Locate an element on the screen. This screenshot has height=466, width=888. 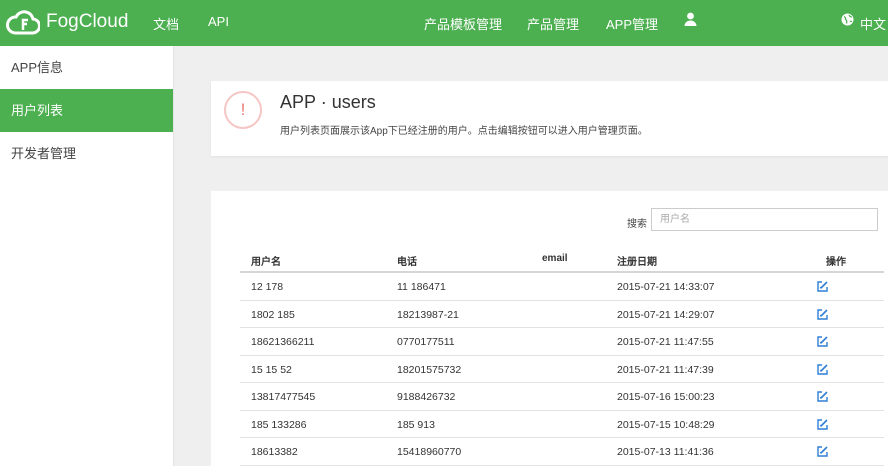
table-row: 1802 185 18213987-21 2015-07-21 14:29:07 is located at coordinates (562, 314).